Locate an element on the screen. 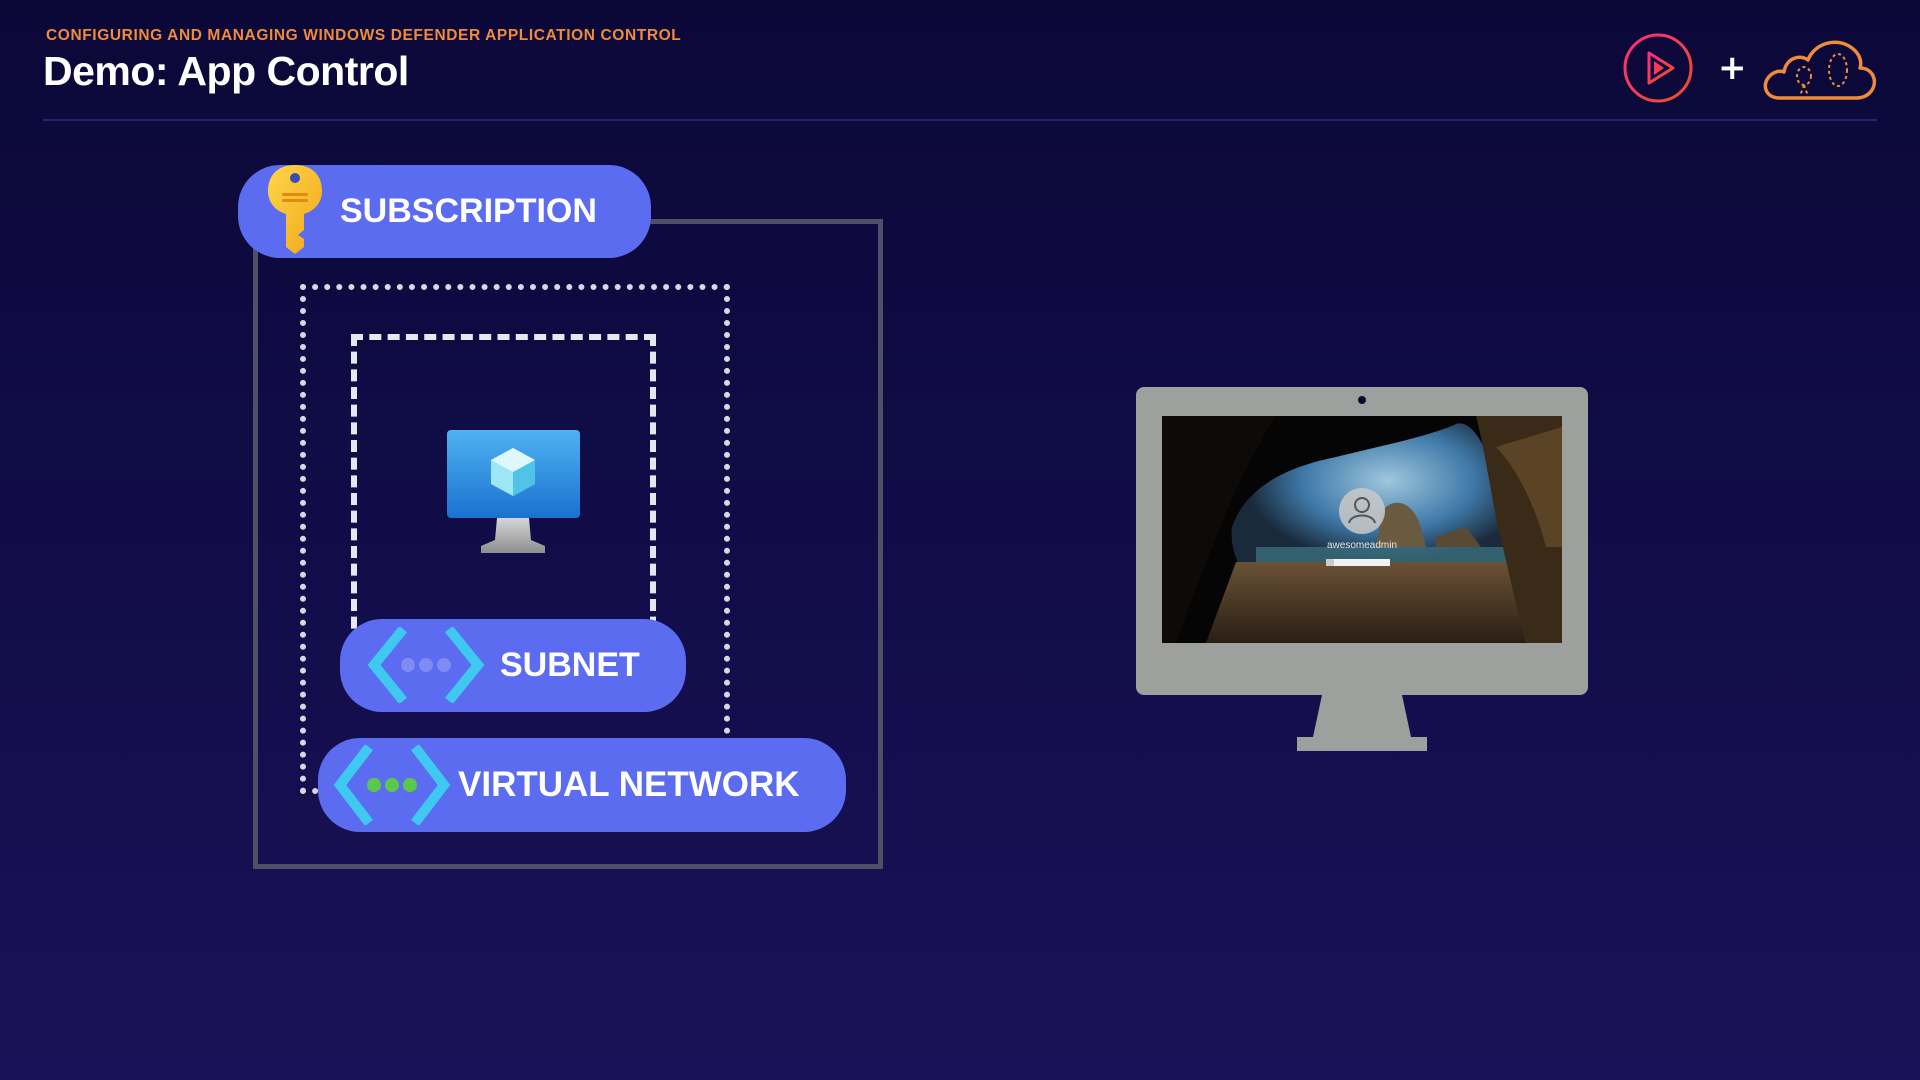 This screenshot has width=1920, height=1080. subscription-label-pill: SUBSCRIPTION is located at coordinates (444, 211).